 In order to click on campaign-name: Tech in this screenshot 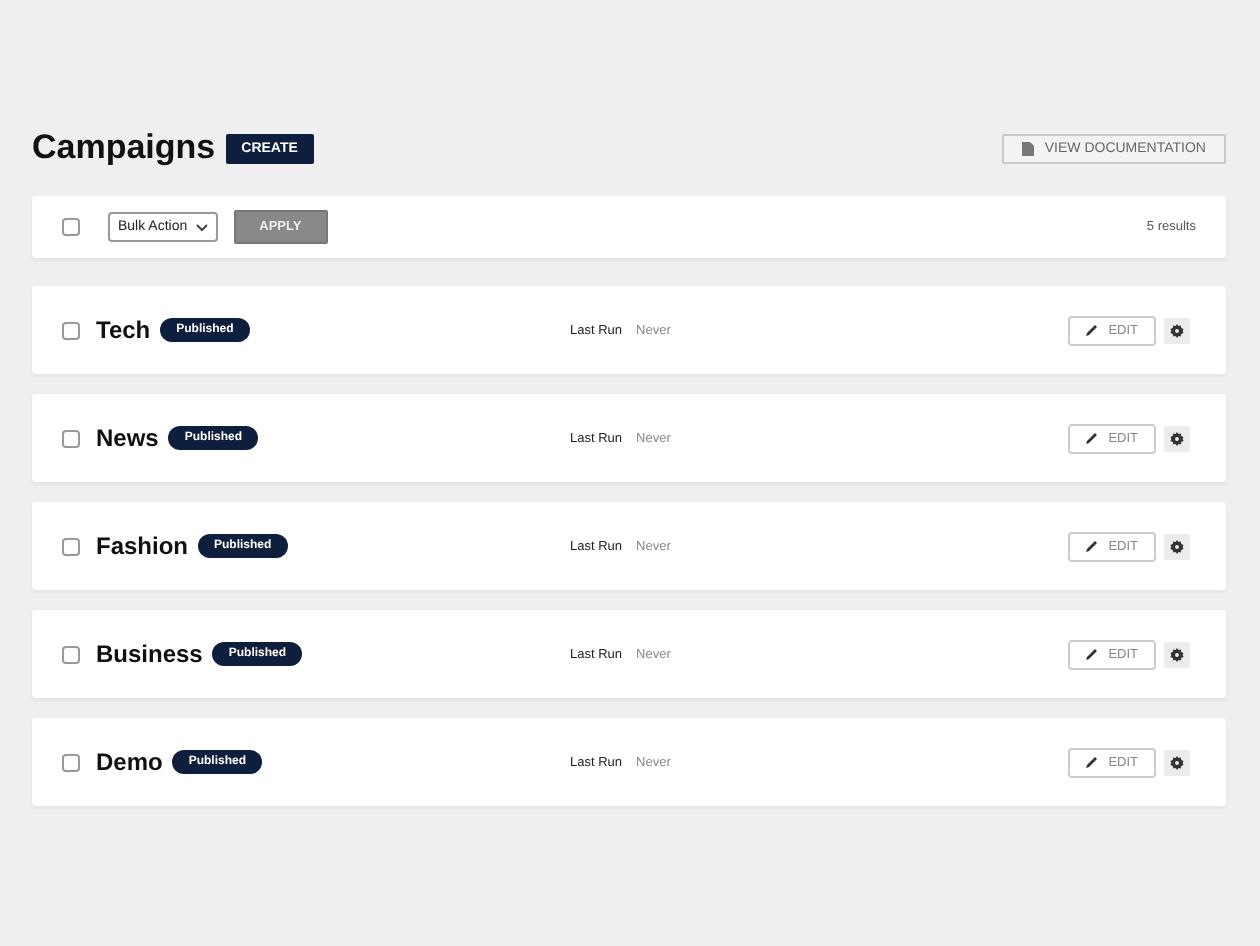, I will do `click(123, 330)`.